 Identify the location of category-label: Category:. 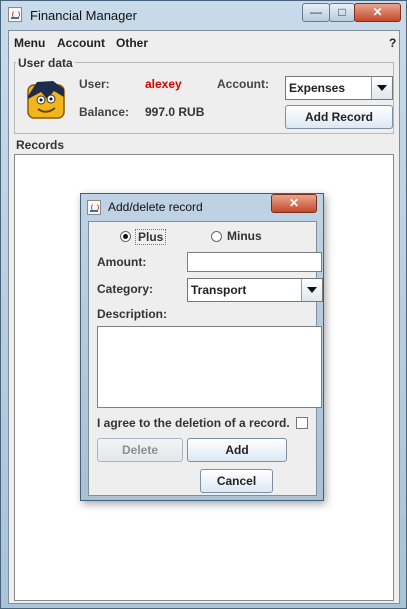
(125, 289).